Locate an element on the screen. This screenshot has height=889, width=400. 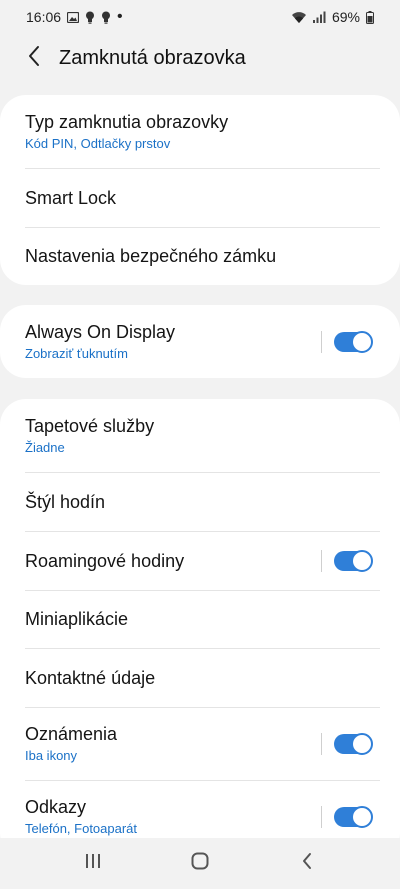
row-title: Miniaplikácie is located at coordinates (77, 619).